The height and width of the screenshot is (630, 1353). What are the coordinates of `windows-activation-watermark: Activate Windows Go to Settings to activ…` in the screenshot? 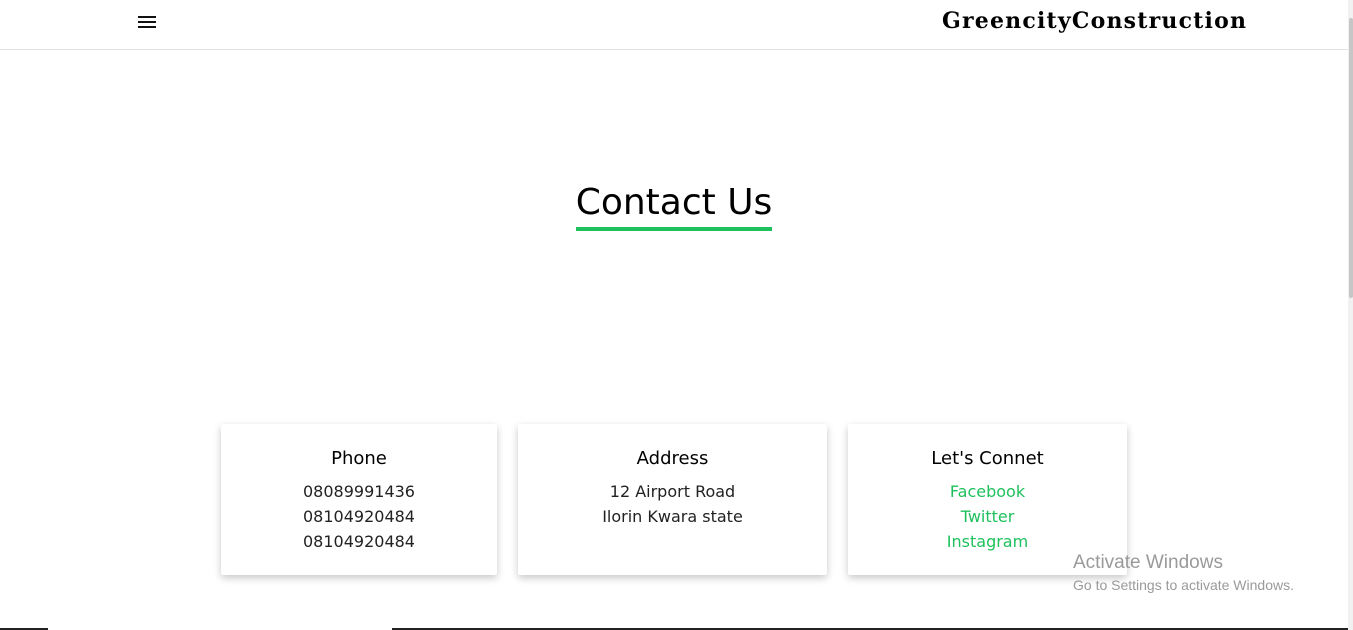 It's located at (1183, 574).